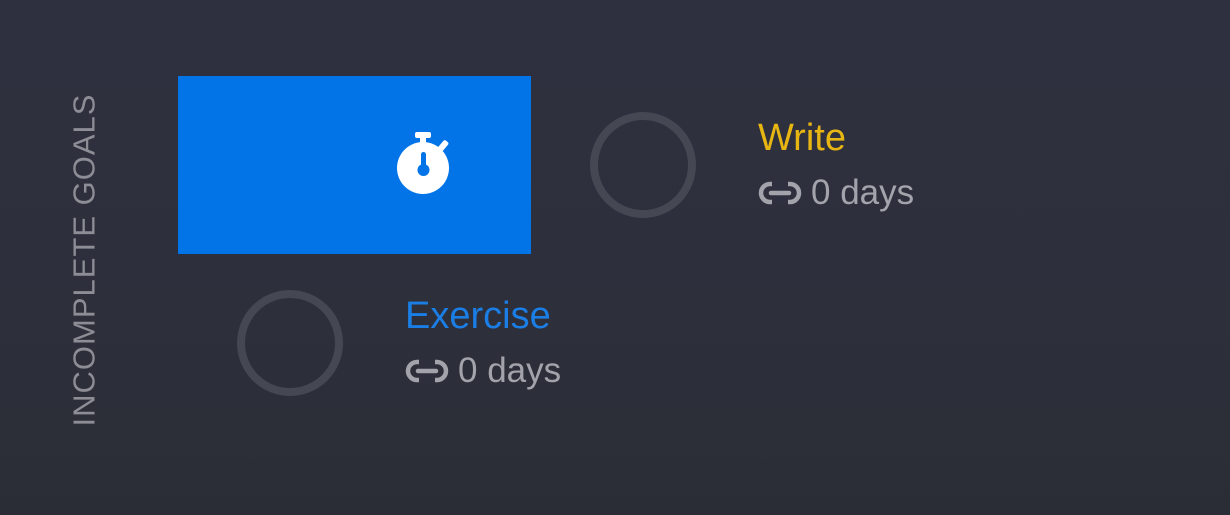  Describe the element at coordinates (290, 343) in the screenshot. I see `goal-checkbox-exercise` at that location.